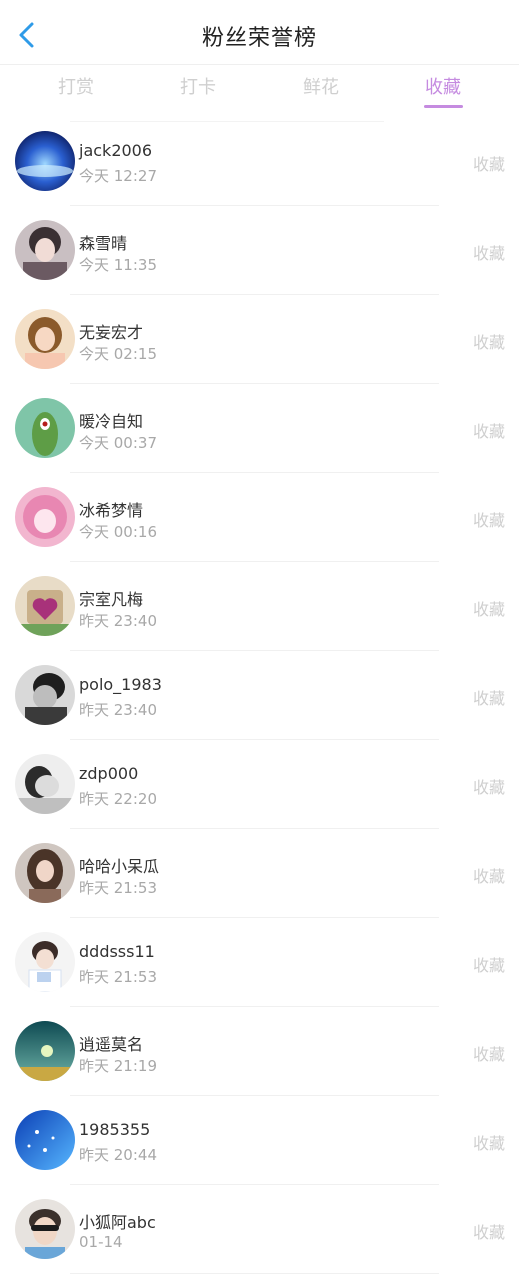 Image resolution: width=519 pixels, height=1280 pixels. I want to click on list-item: zdp000 昨天 22:20 收藏, so click(259, 784).